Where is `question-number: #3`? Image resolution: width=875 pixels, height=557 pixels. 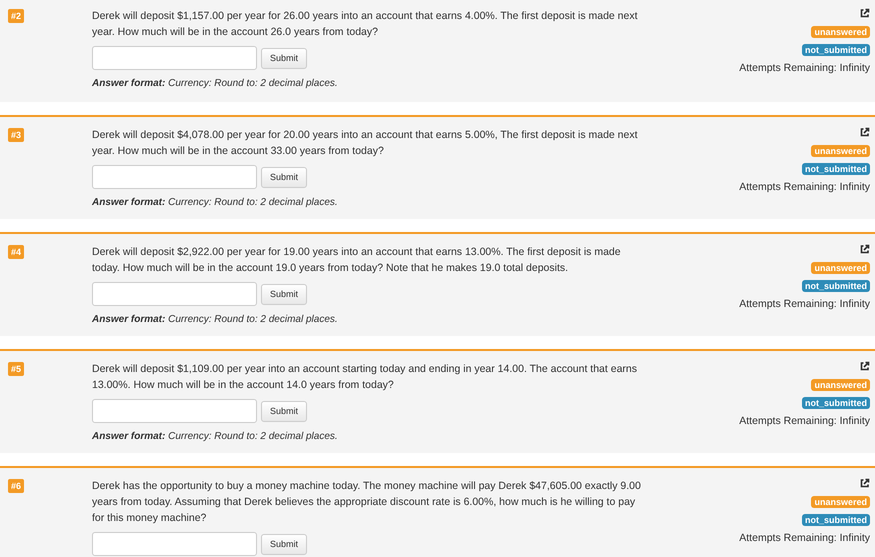 question-number: #3 is located at coordinates (16, 135).